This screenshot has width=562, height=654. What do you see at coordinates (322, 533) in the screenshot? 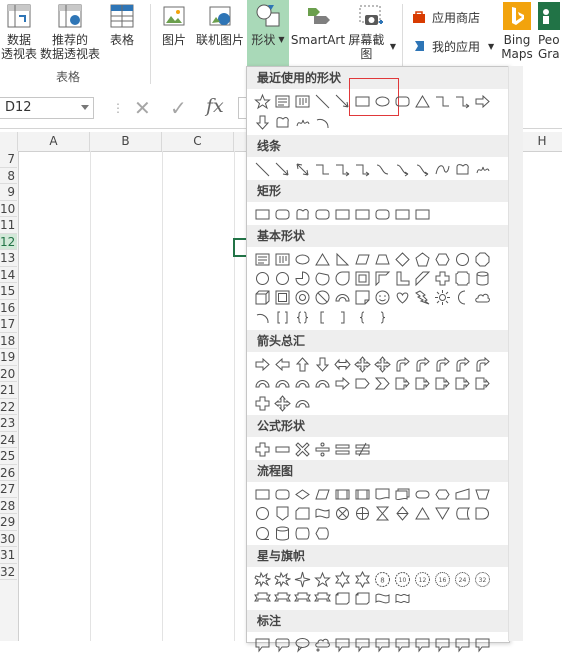
I see `flow-display-icon` at bounding box center [322, 533].